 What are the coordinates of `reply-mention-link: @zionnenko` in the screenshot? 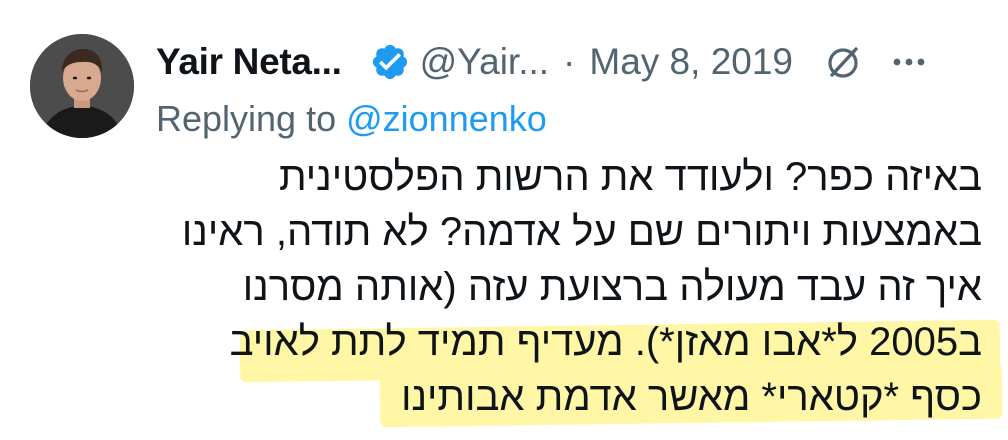 It's located at (446, 118).